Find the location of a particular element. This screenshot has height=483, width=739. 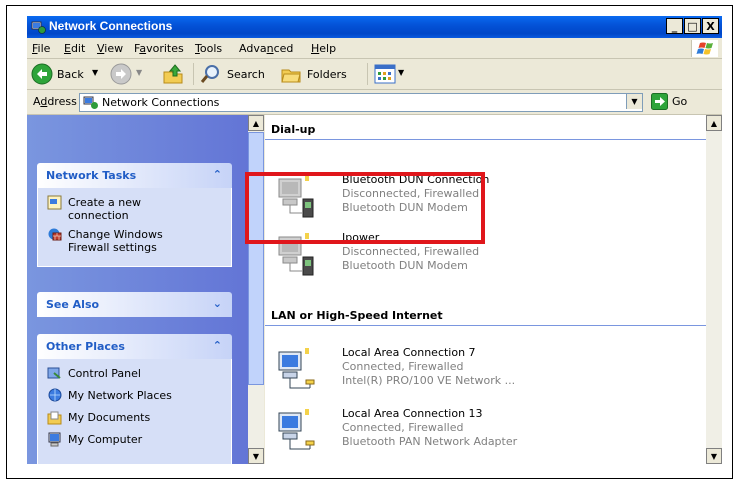

go-label: Go is located at coordinates (680, 101).